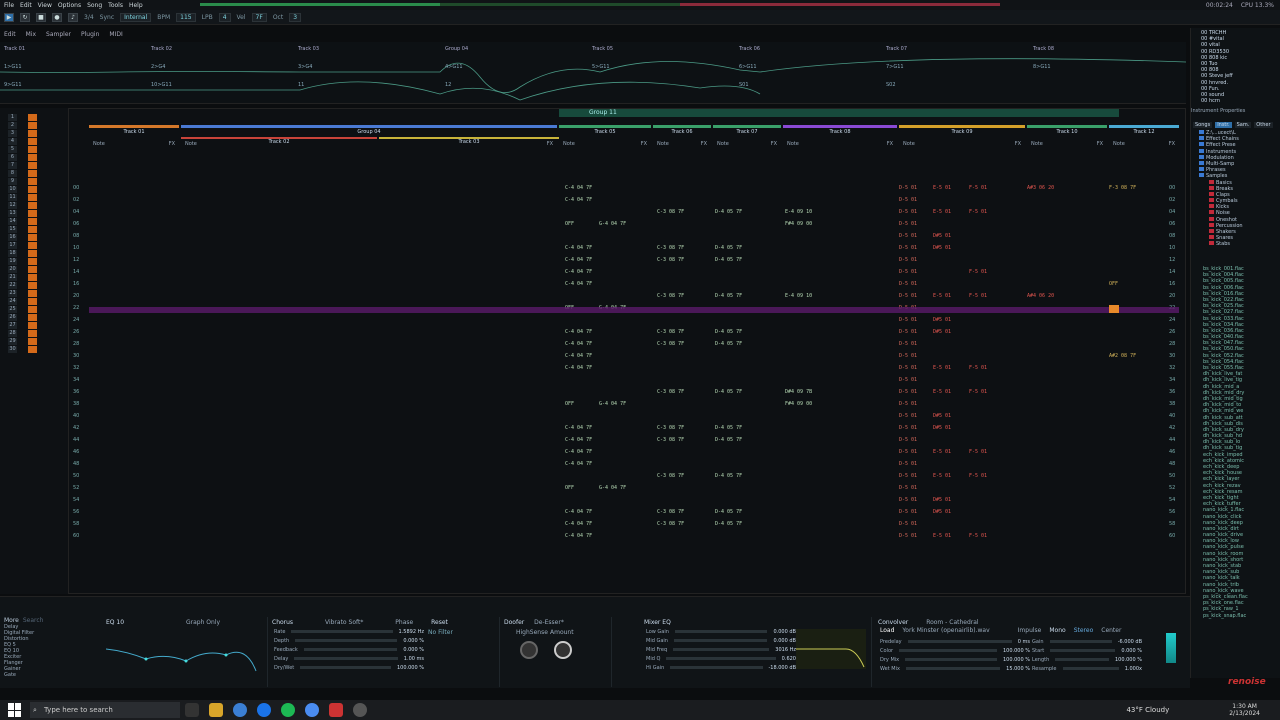 The image size is (1280, 720). I want to click on scope-track: Track 07 7>G11 S02, so click(958, 73).